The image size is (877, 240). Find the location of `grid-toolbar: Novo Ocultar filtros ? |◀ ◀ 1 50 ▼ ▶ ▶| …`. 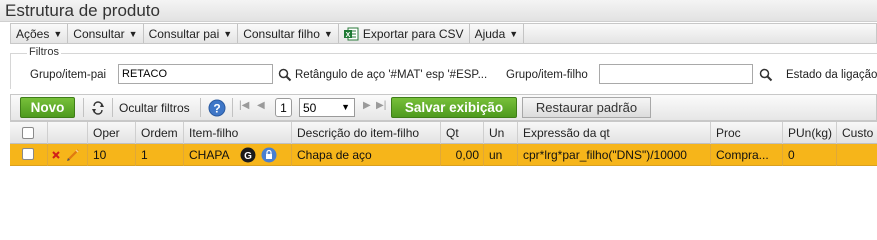

grid-toolbar: Novo Ocultar filtros ? |◀ ◀ 1 50 ▼ ▶ ▶| … is located at coordinates (443, 107).